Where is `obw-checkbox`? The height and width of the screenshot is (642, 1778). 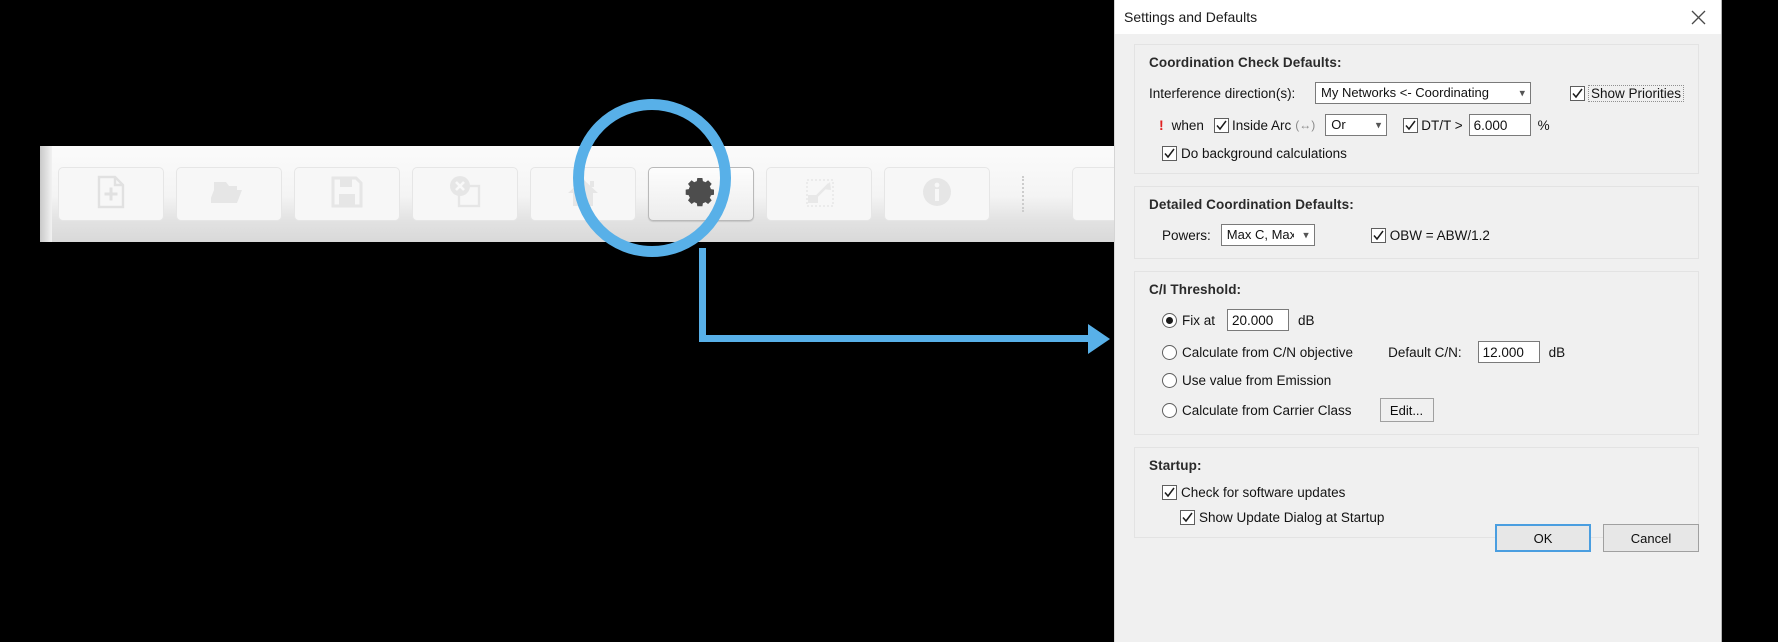 obw-checkbox is located at coordinates (1378, 235).